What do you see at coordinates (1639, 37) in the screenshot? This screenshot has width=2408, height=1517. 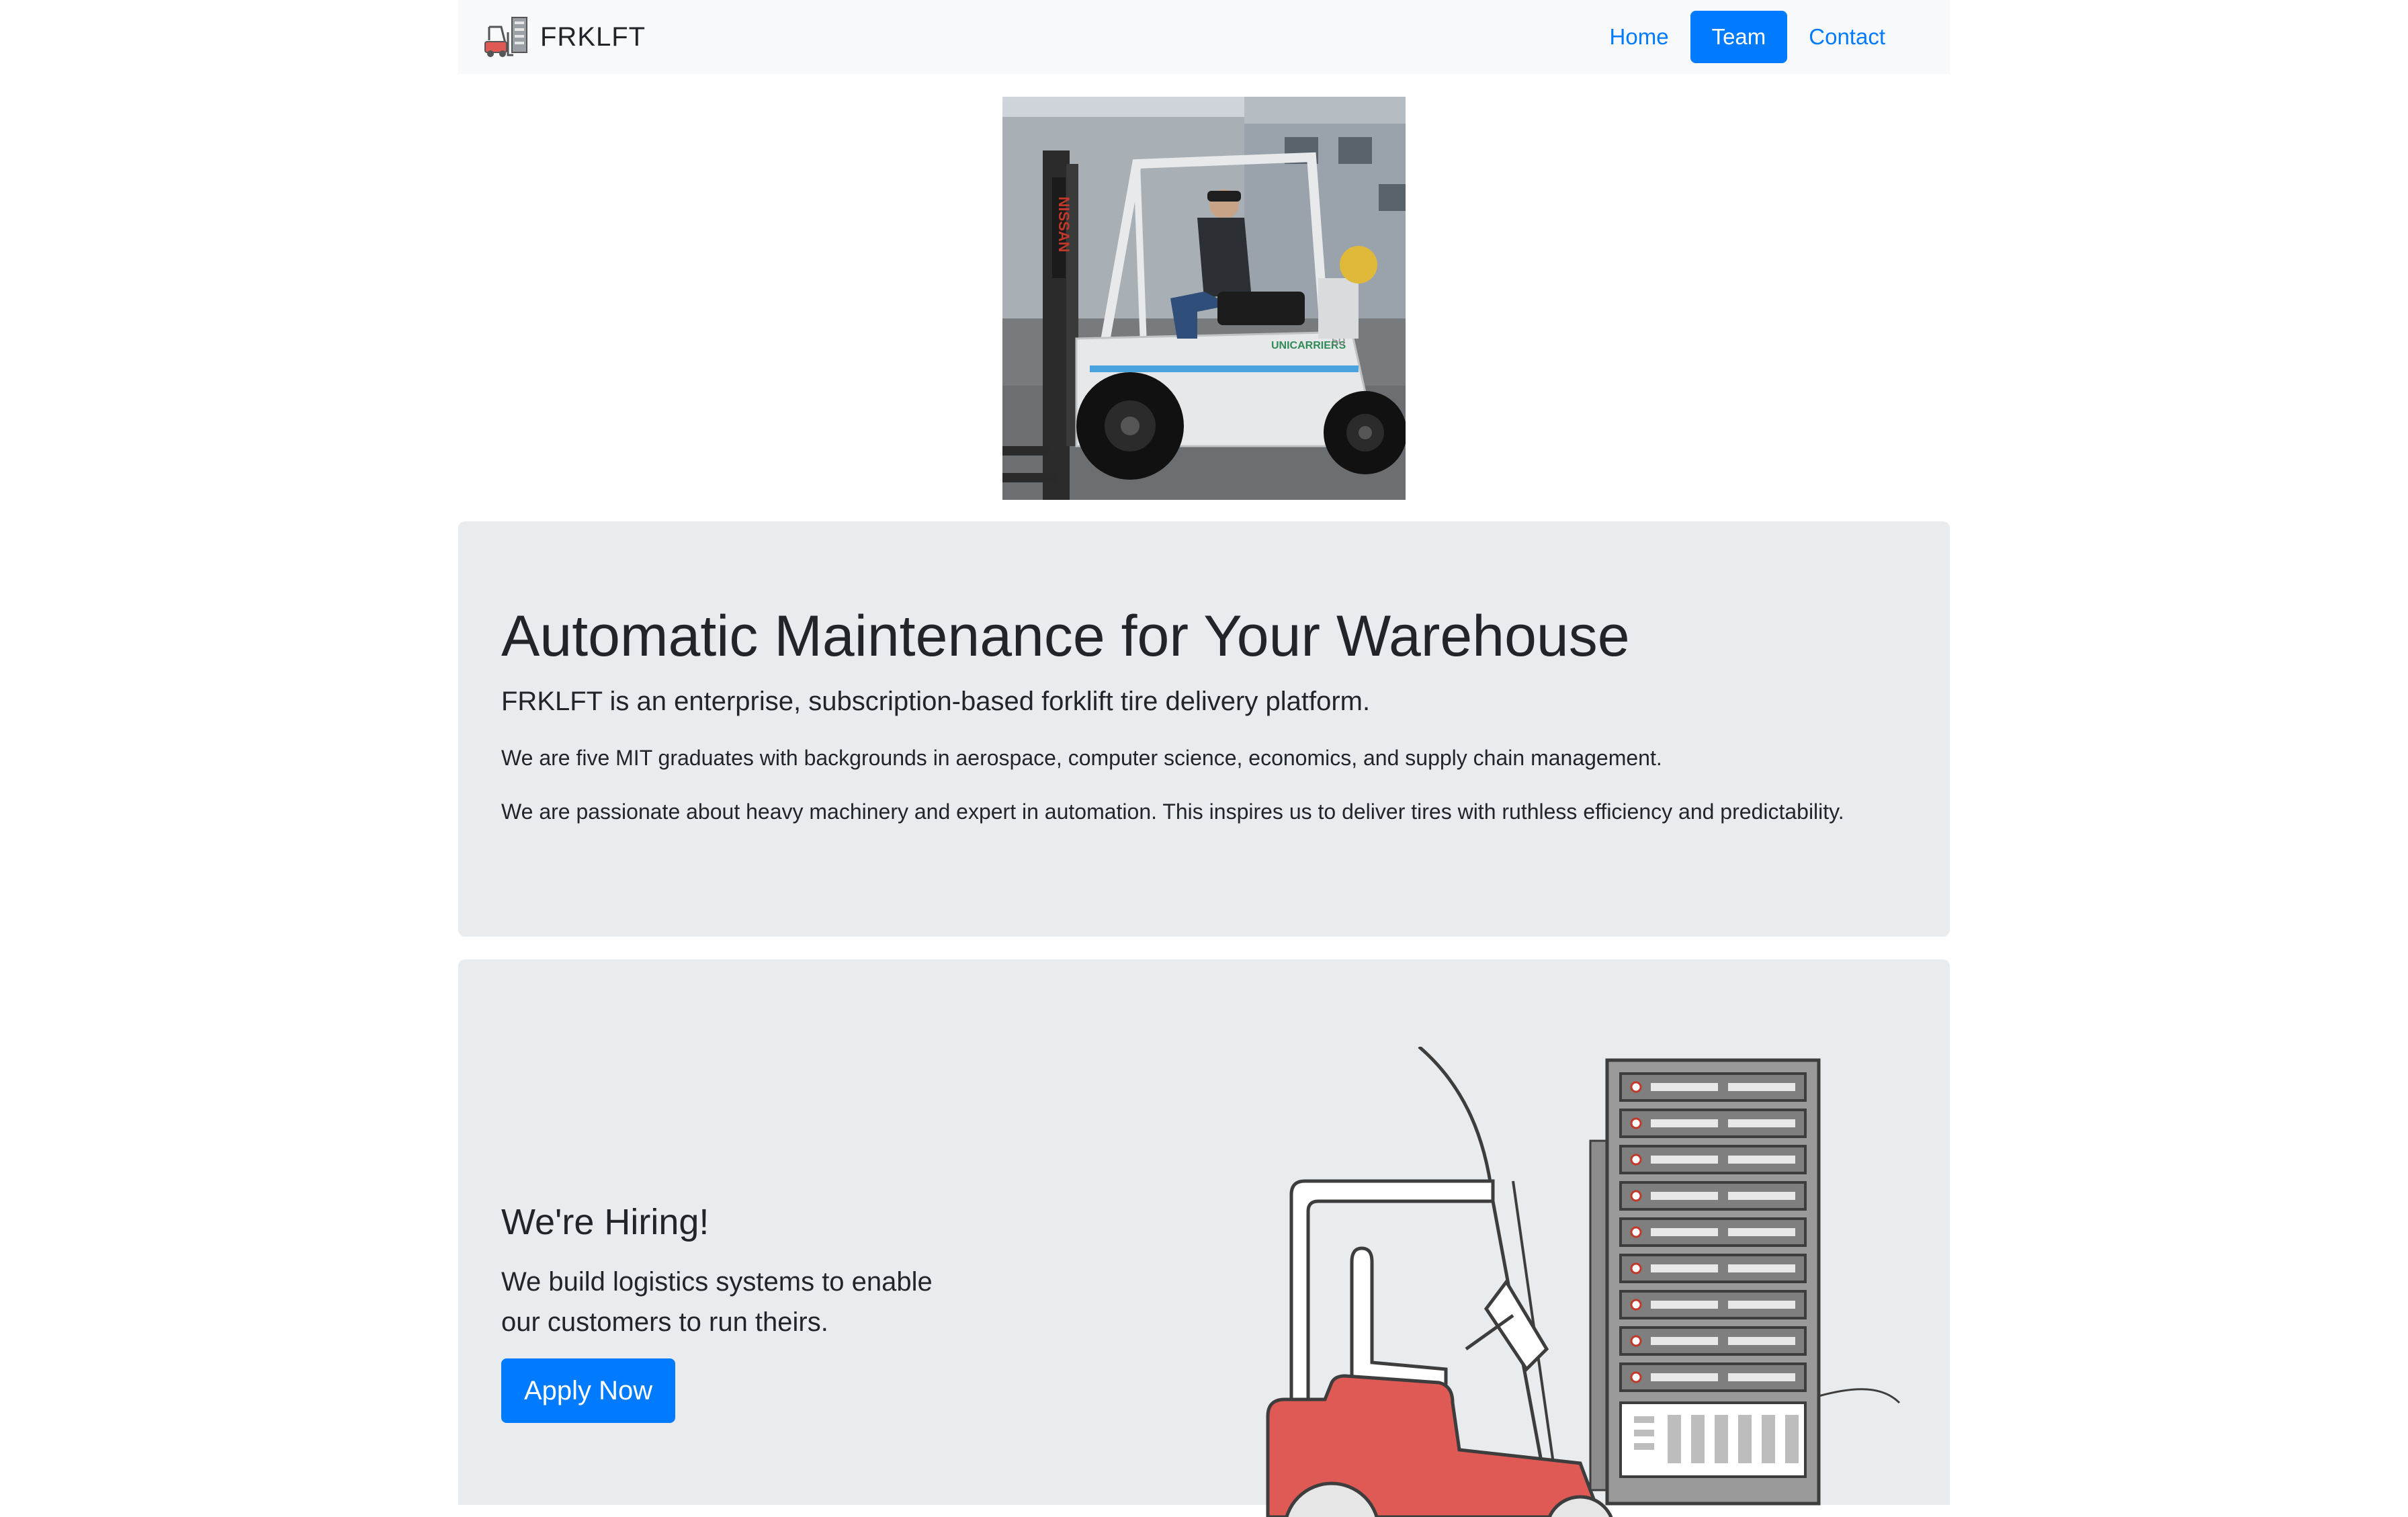 I see `nav-link-home: Home` at bounding box center [1639, 37].